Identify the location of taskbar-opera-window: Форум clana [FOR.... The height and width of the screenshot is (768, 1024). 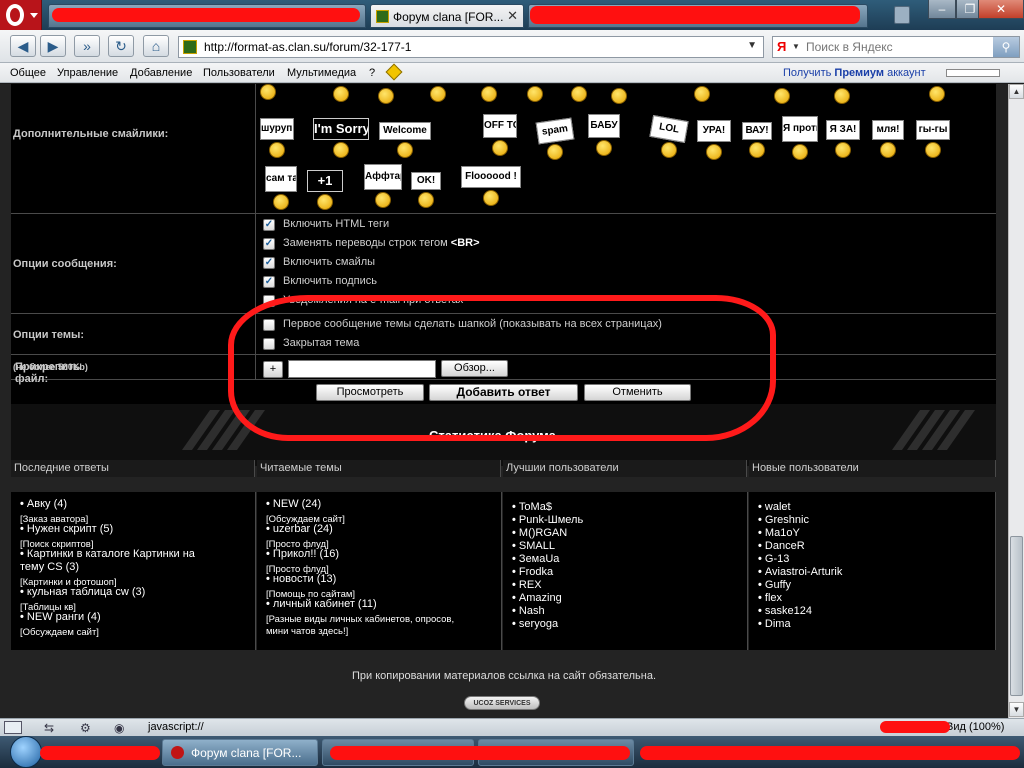
(240, 752).